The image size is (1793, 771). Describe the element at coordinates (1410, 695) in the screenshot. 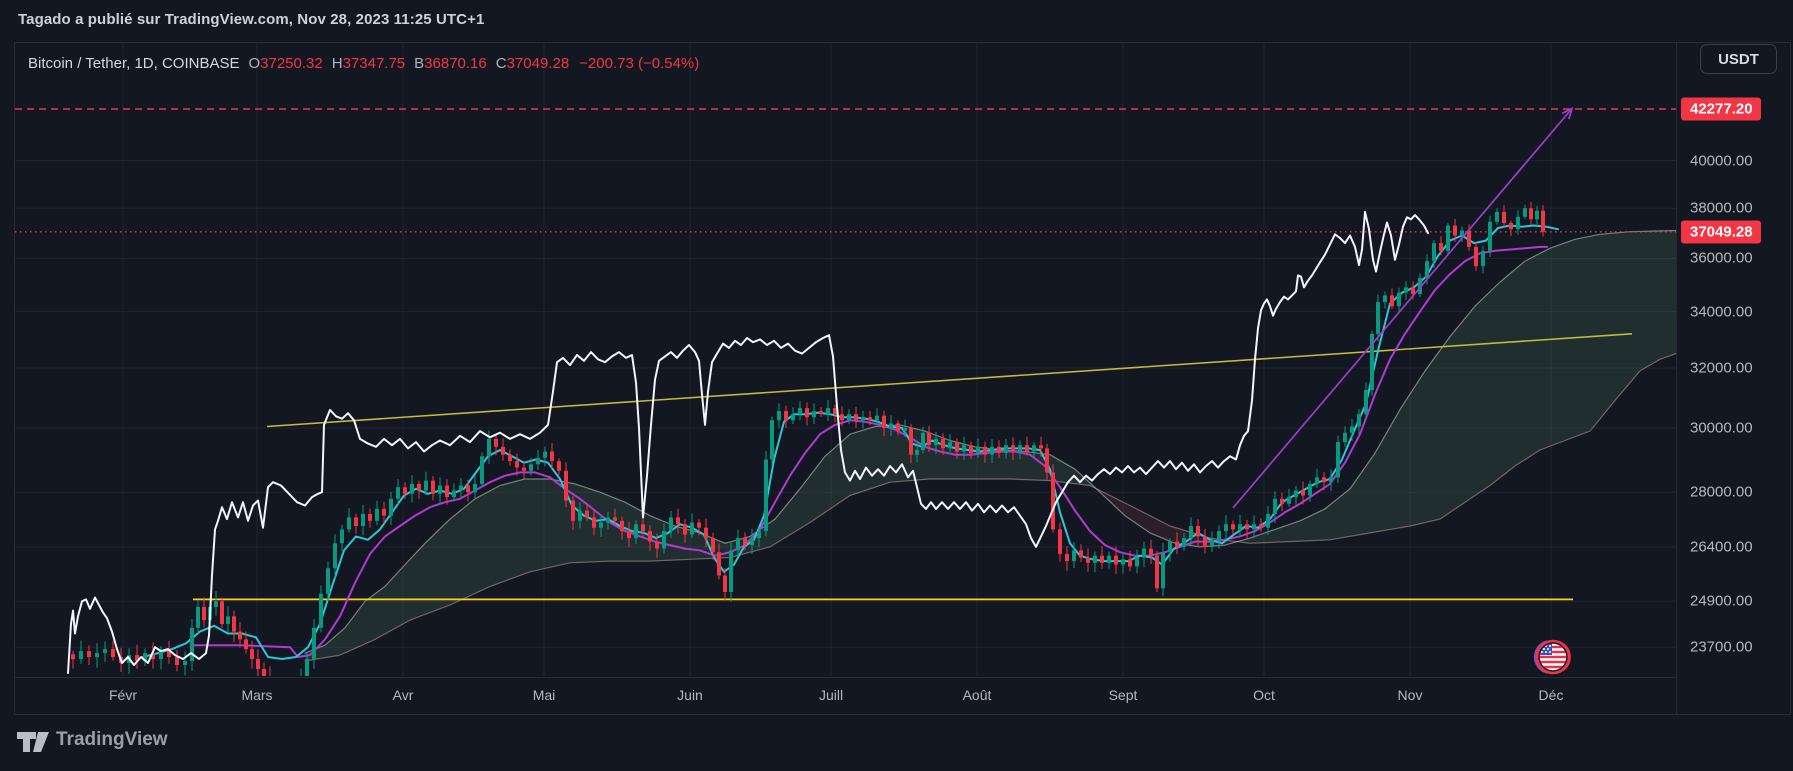

I see `time-axis-label: Nov` at that location.